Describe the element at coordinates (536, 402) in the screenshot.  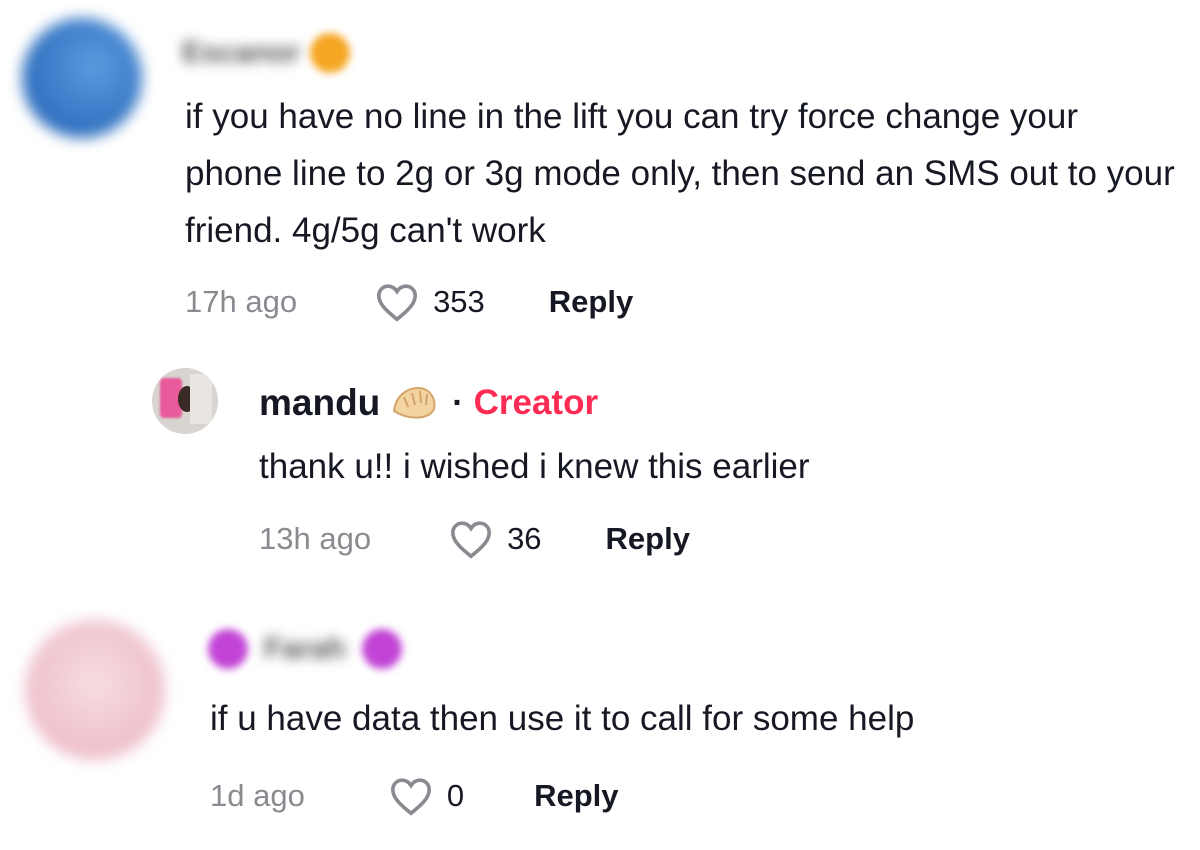
I see `creator-badge: Creator` at that location.